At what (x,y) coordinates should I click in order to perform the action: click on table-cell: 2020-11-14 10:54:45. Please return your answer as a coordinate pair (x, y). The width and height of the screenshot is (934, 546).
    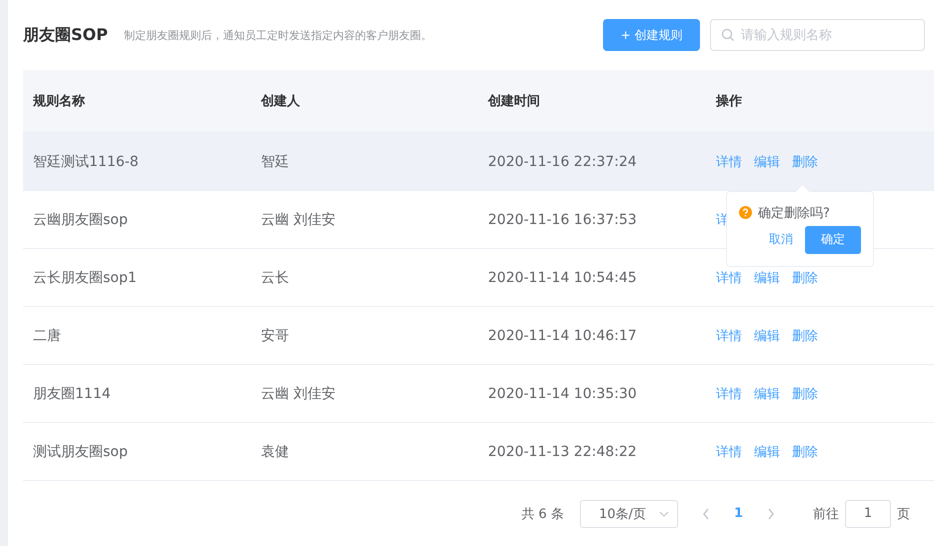
    Looking at the image, I should click on (562, 278).